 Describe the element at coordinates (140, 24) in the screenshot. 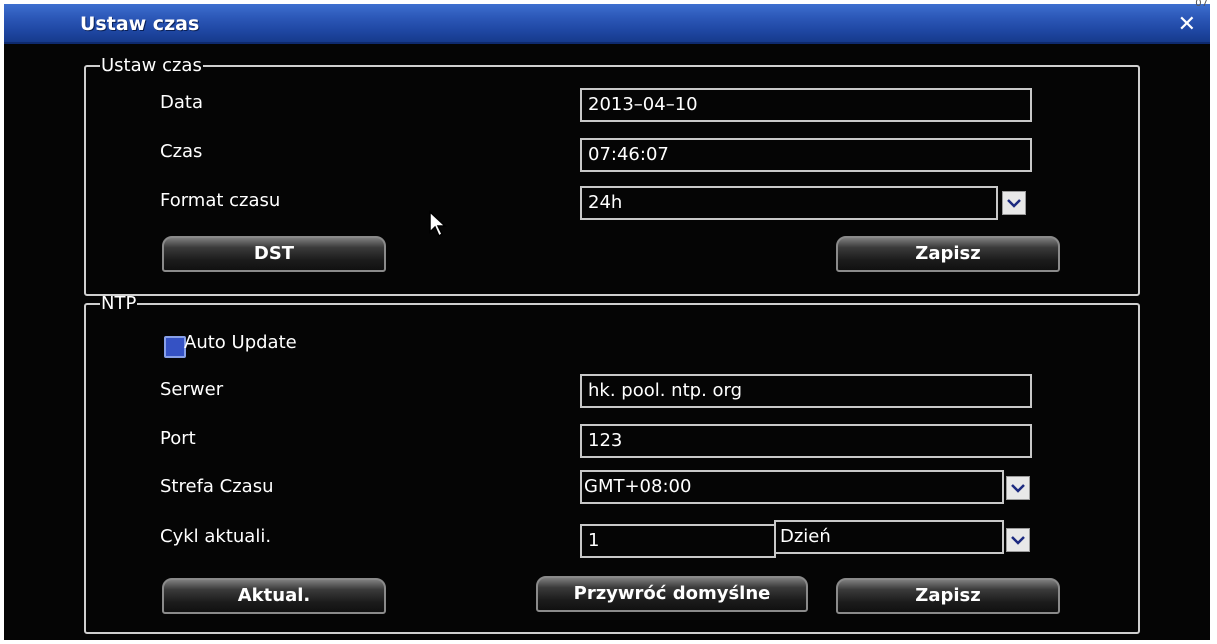

I see `window-title: Ustaw czas` at that location.